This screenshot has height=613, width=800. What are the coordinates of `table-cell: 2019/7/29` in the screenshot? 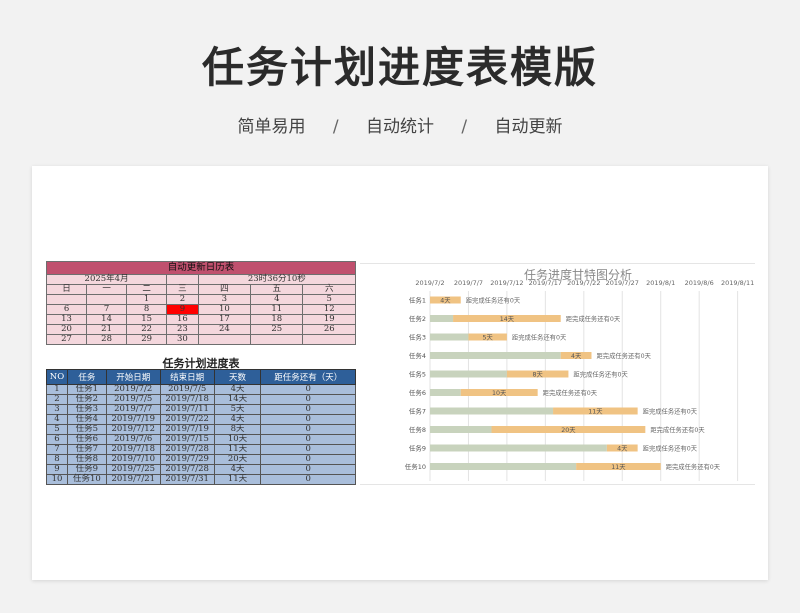 It's located at (187, 459).